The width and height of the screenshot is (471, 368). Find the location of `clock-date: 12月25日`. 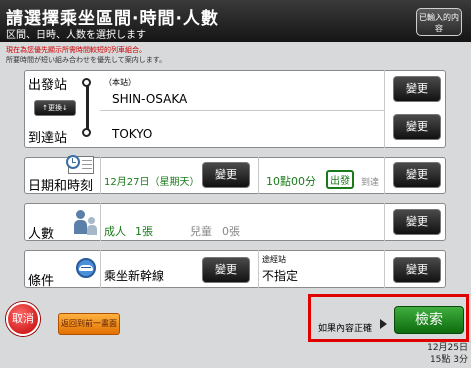

clock-date: 12月25日 is located at coordinates (447, 348).